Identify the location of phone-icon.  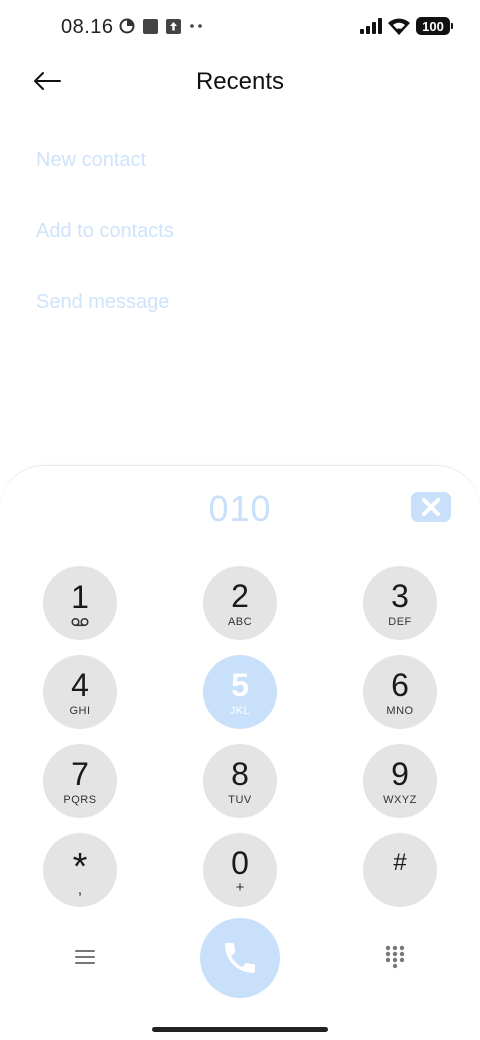
(240, 958).